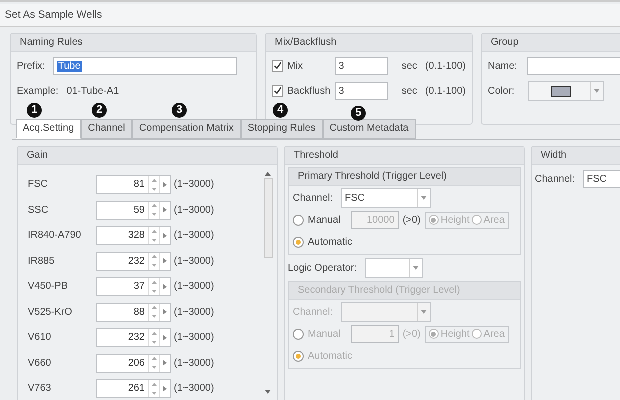  Describe the element at coordinates (281, 129) in the screenshot. I see `tab: Stopping Rules` at that location.